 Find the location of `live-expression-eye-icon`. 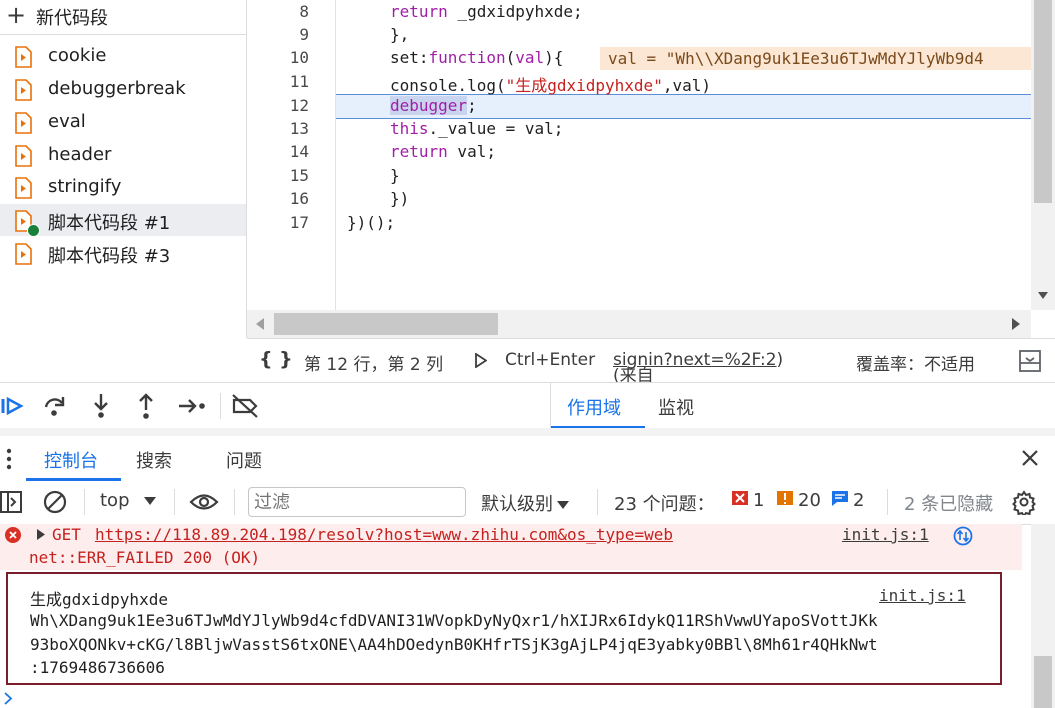

live-expression-eye-icon is located at coordinates (204, 502).